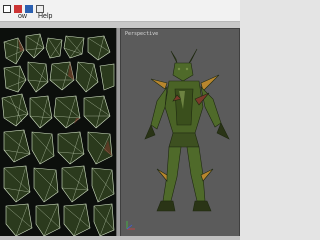 The width and height of the screenshot is (320, 240). I want to click on axis-gizmo-icon, so click(130, 225).